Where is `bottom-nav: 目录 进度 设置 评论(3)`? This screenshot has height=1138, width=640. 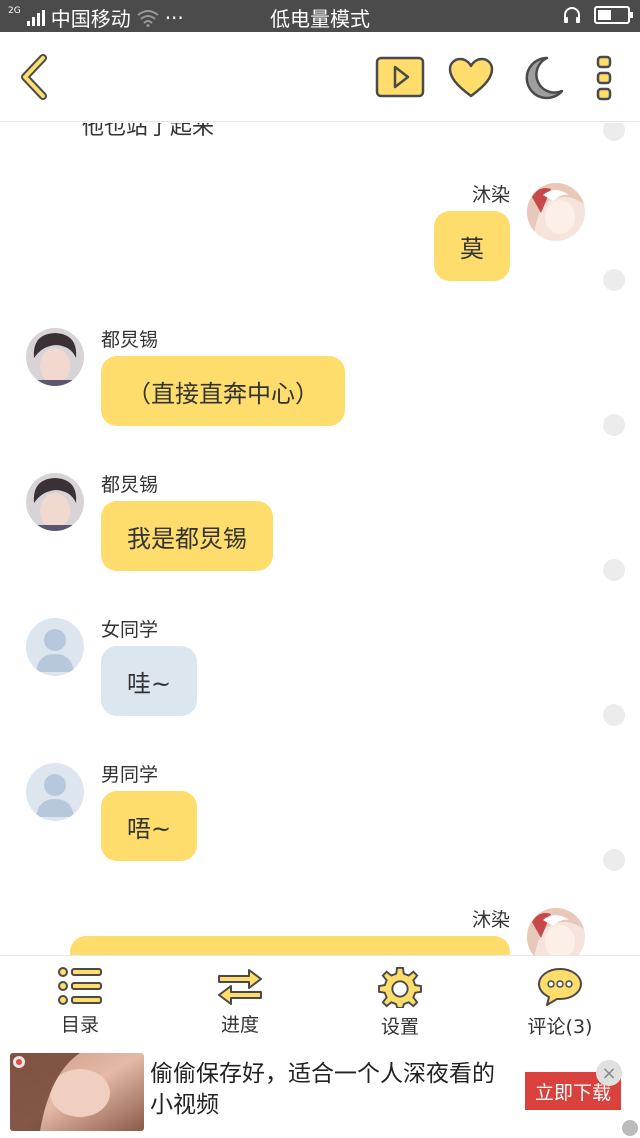 bottom-nav: 目录 进度 设置 评论(3) is located at coordinates (320, 998).